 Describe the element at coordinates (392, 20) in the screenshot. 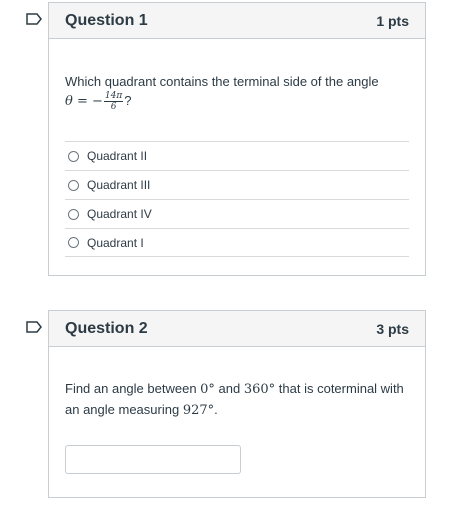

I see `question-points: 1 pts` at that location.